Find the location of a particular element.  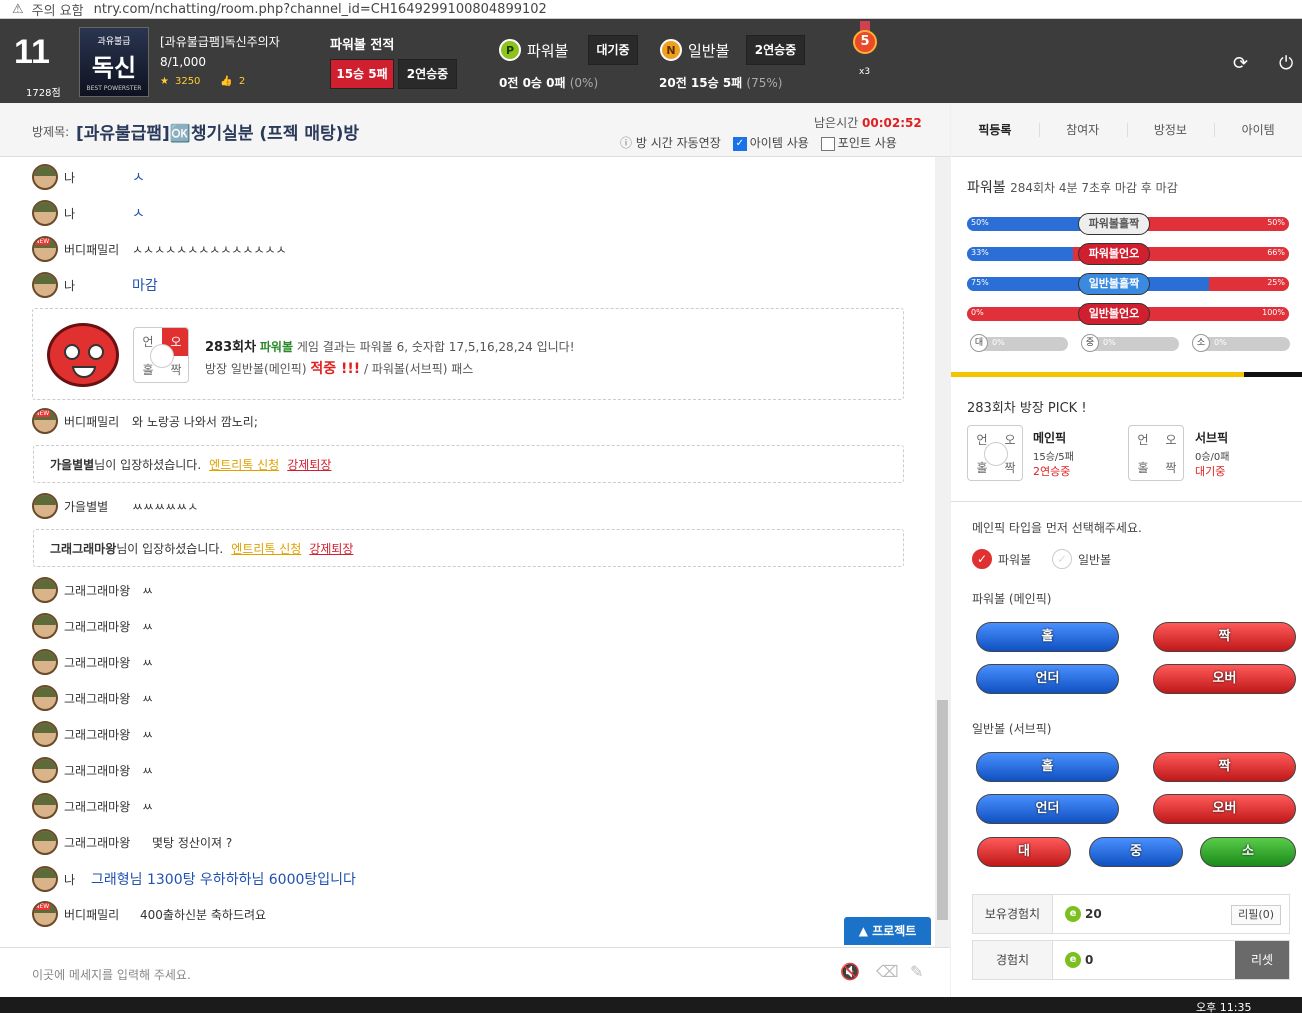

pb-stats-title: 파워볼 284회차 4분 7초후 마감 후 마감 is located at coordinates (1072, 187).